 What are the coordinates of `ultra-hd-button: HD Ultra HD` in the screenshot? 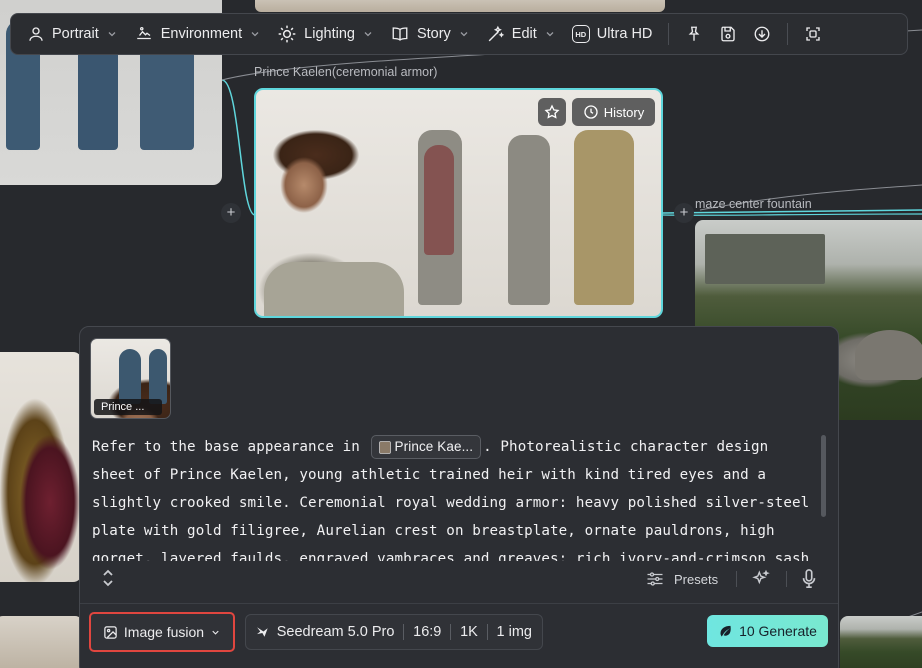 It's located at (612, 34).